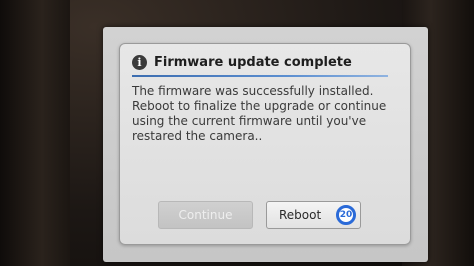 The image size is (474, 266). Describe the element at coordinates (300, 215) in the screenshot. I see `reboot-button-label: Reboot` at that location.